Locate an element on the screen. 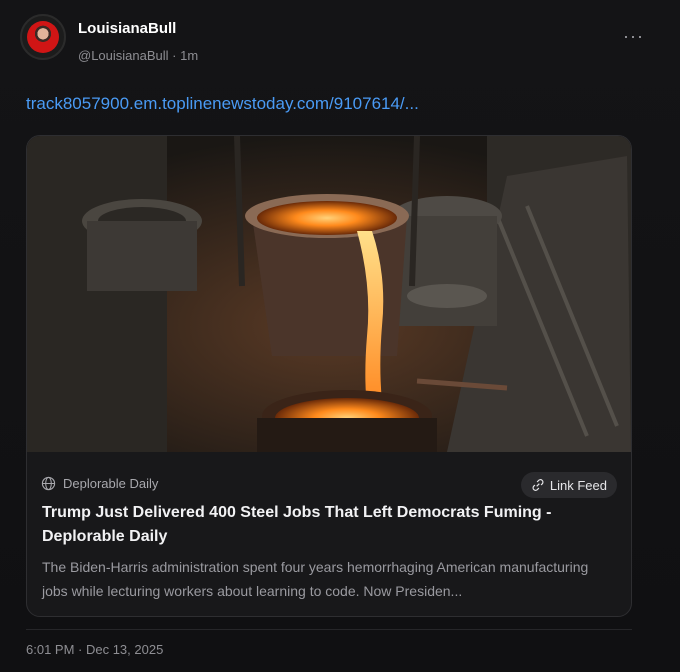 The image size is (680, 672). link-feed-label: Link Feed is located at coordinates (578, 485).